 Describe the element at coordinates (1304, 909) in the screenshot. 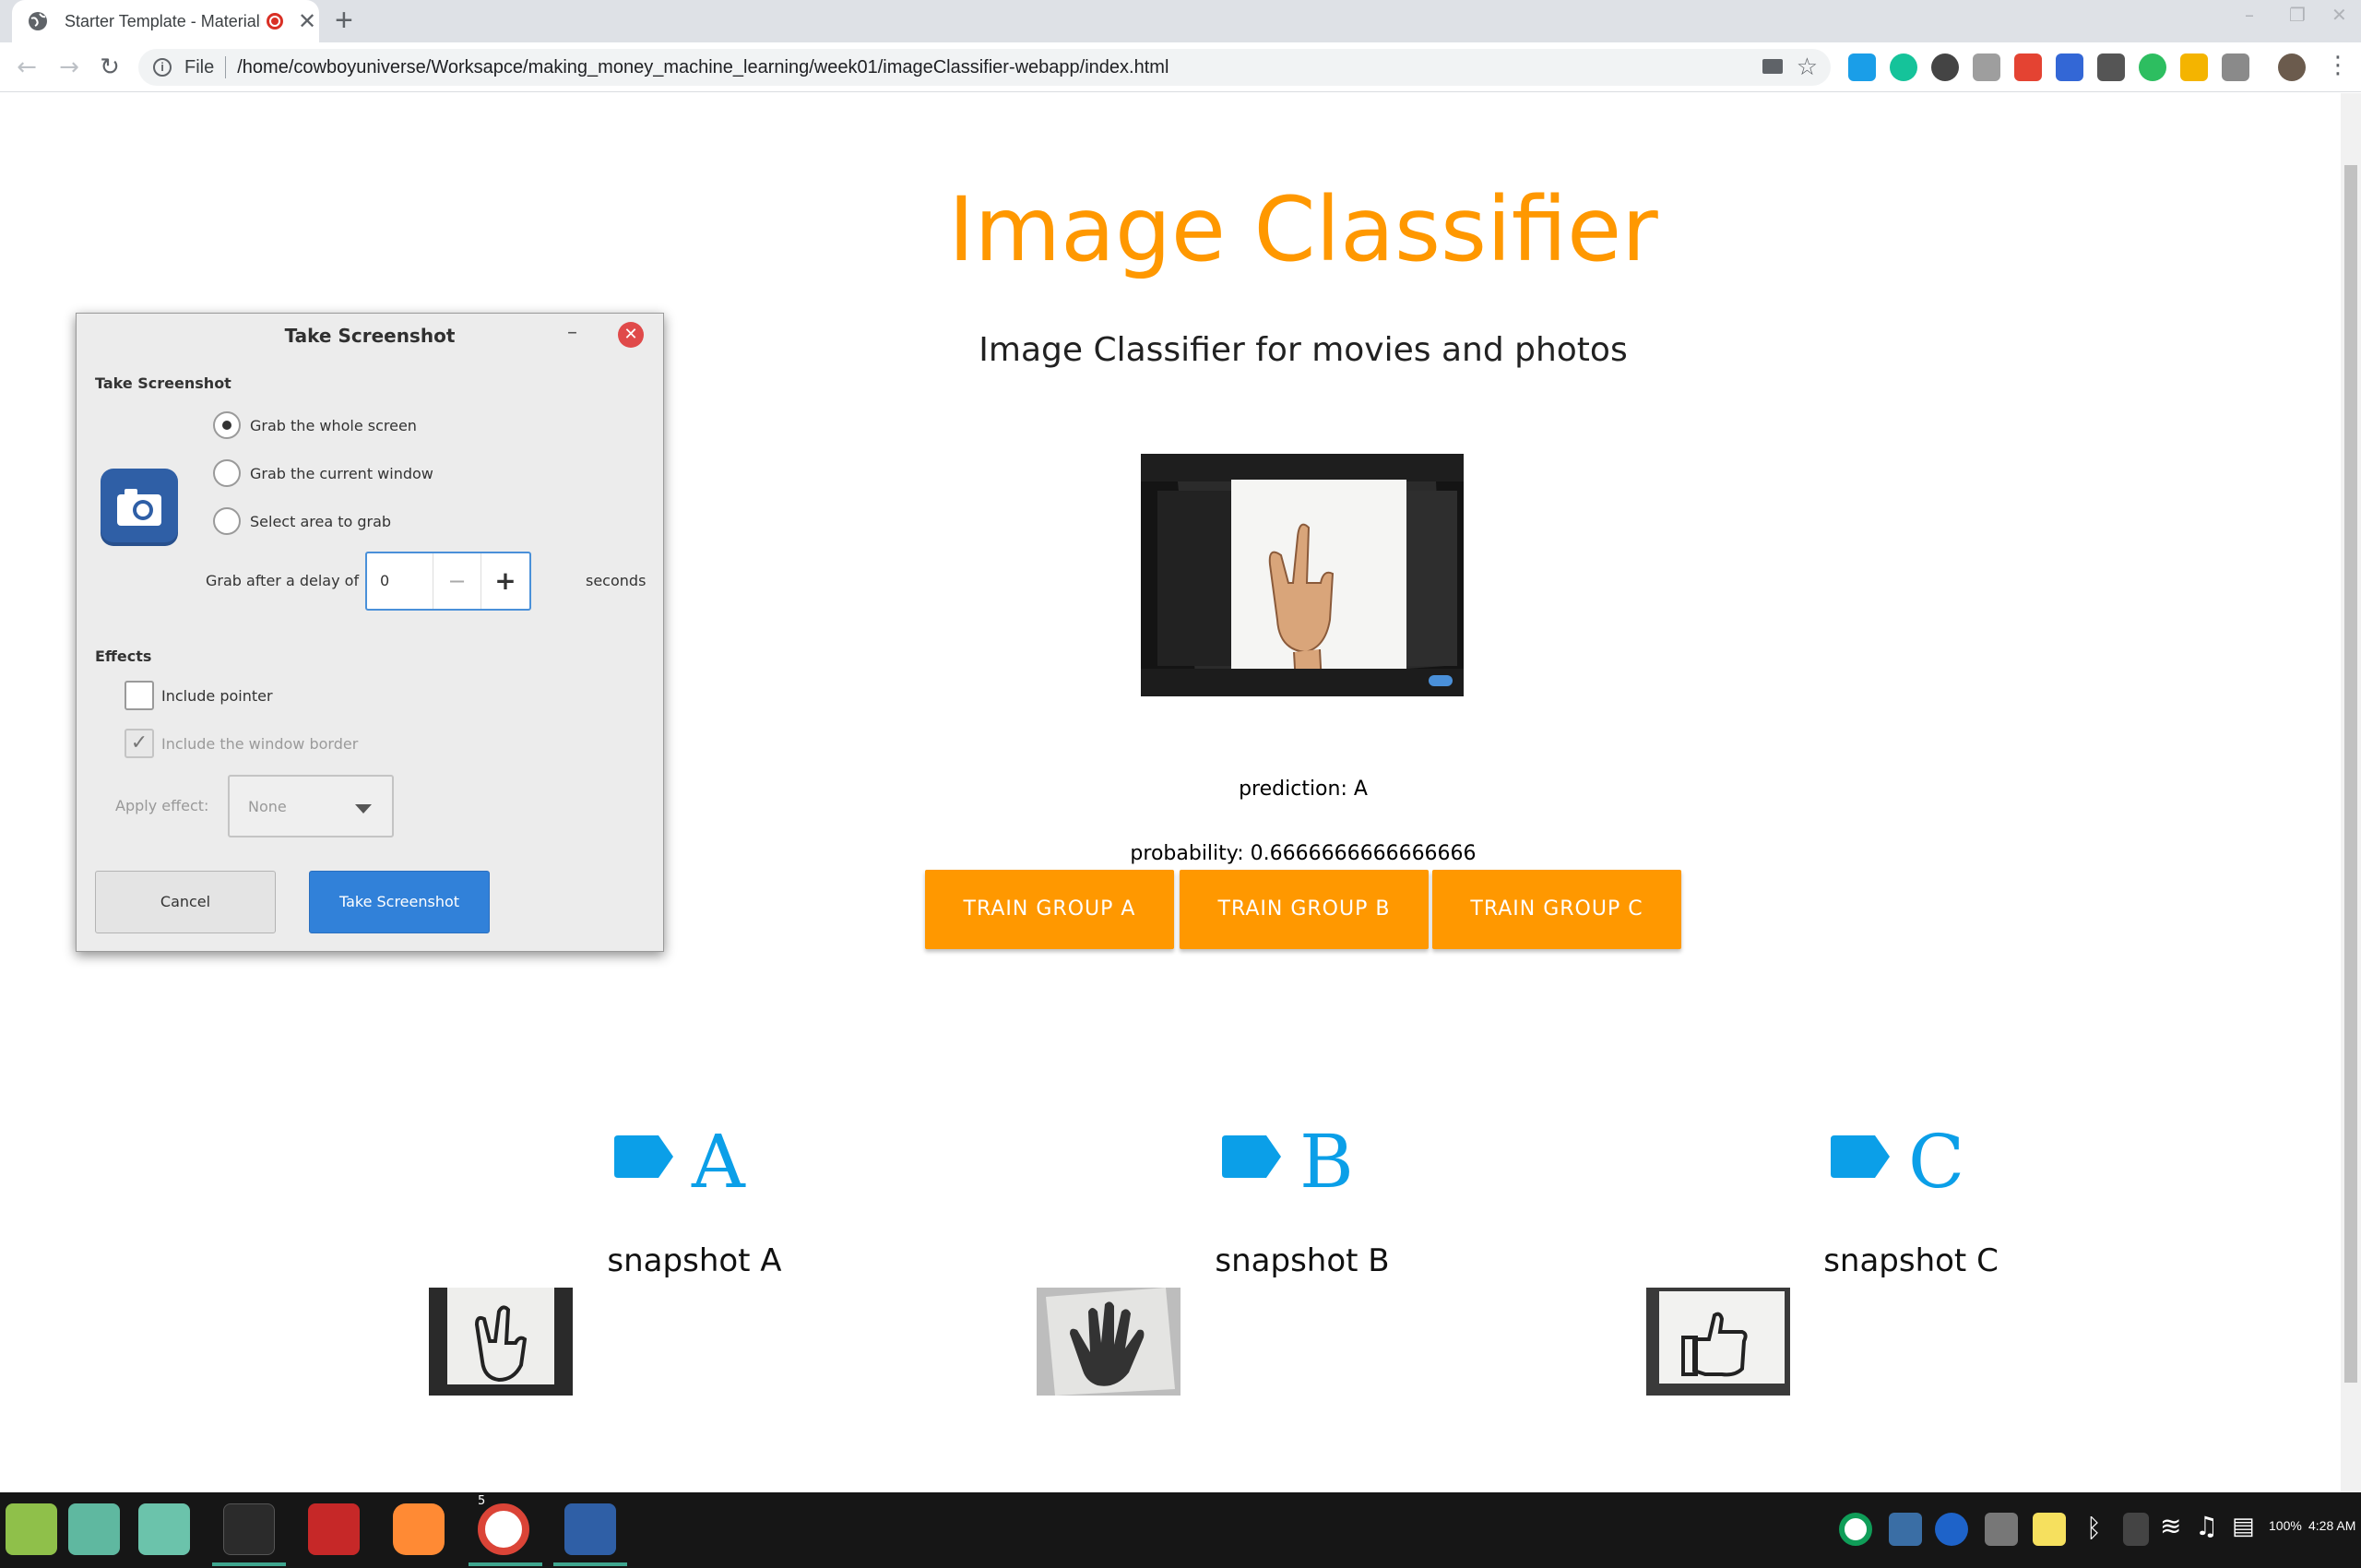

I see `train-group-b-button: TRAIN GROUP B` at that location.